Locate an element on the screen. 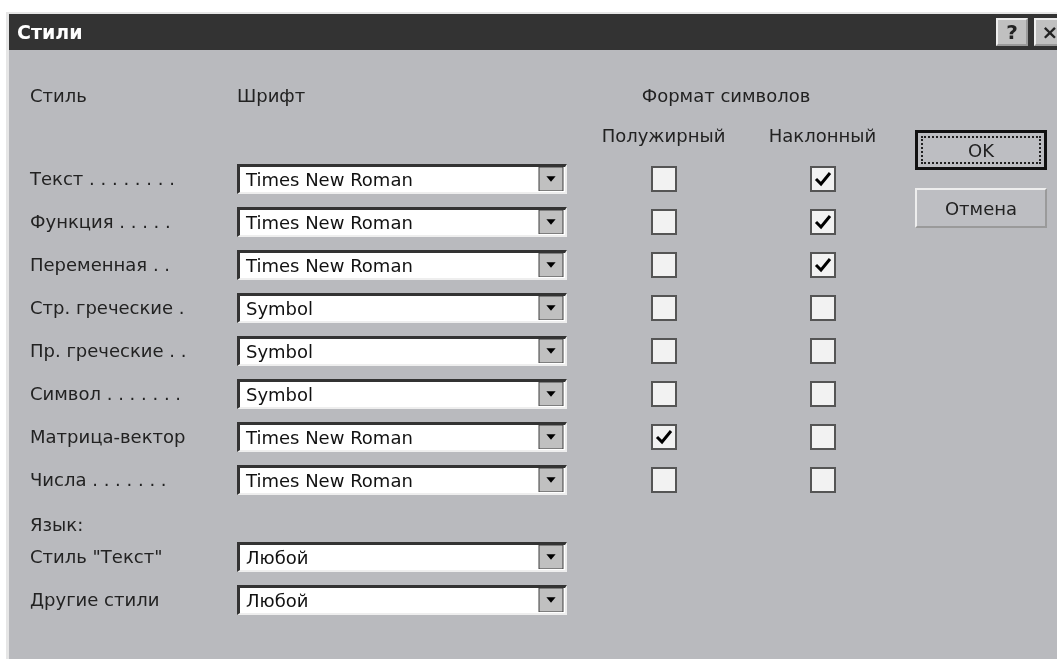  column-header: Стиль is located at coordinates (59, 95).